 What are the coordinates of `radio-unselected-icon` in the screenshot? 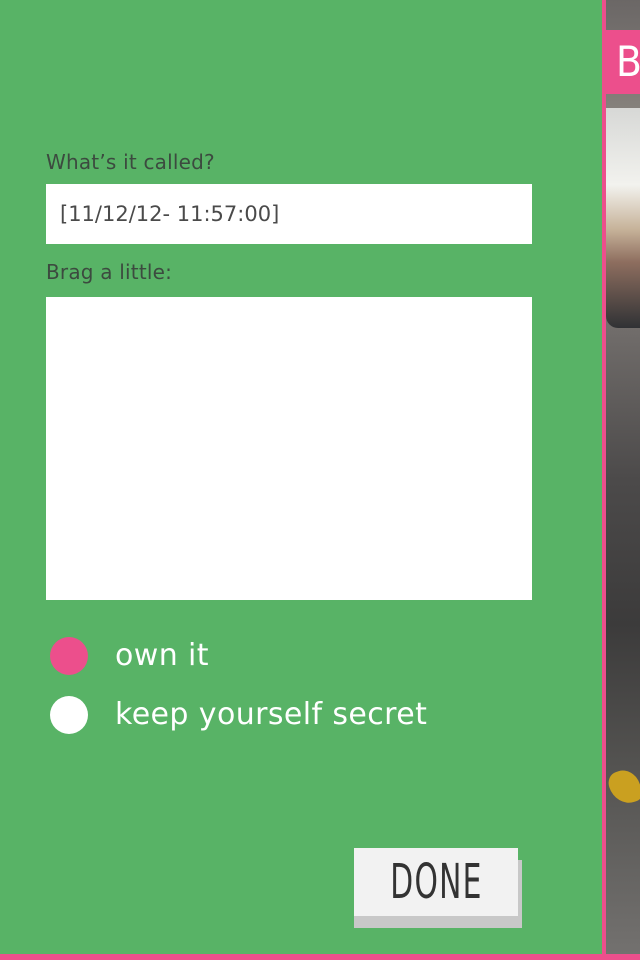 It's located at (69, 715).